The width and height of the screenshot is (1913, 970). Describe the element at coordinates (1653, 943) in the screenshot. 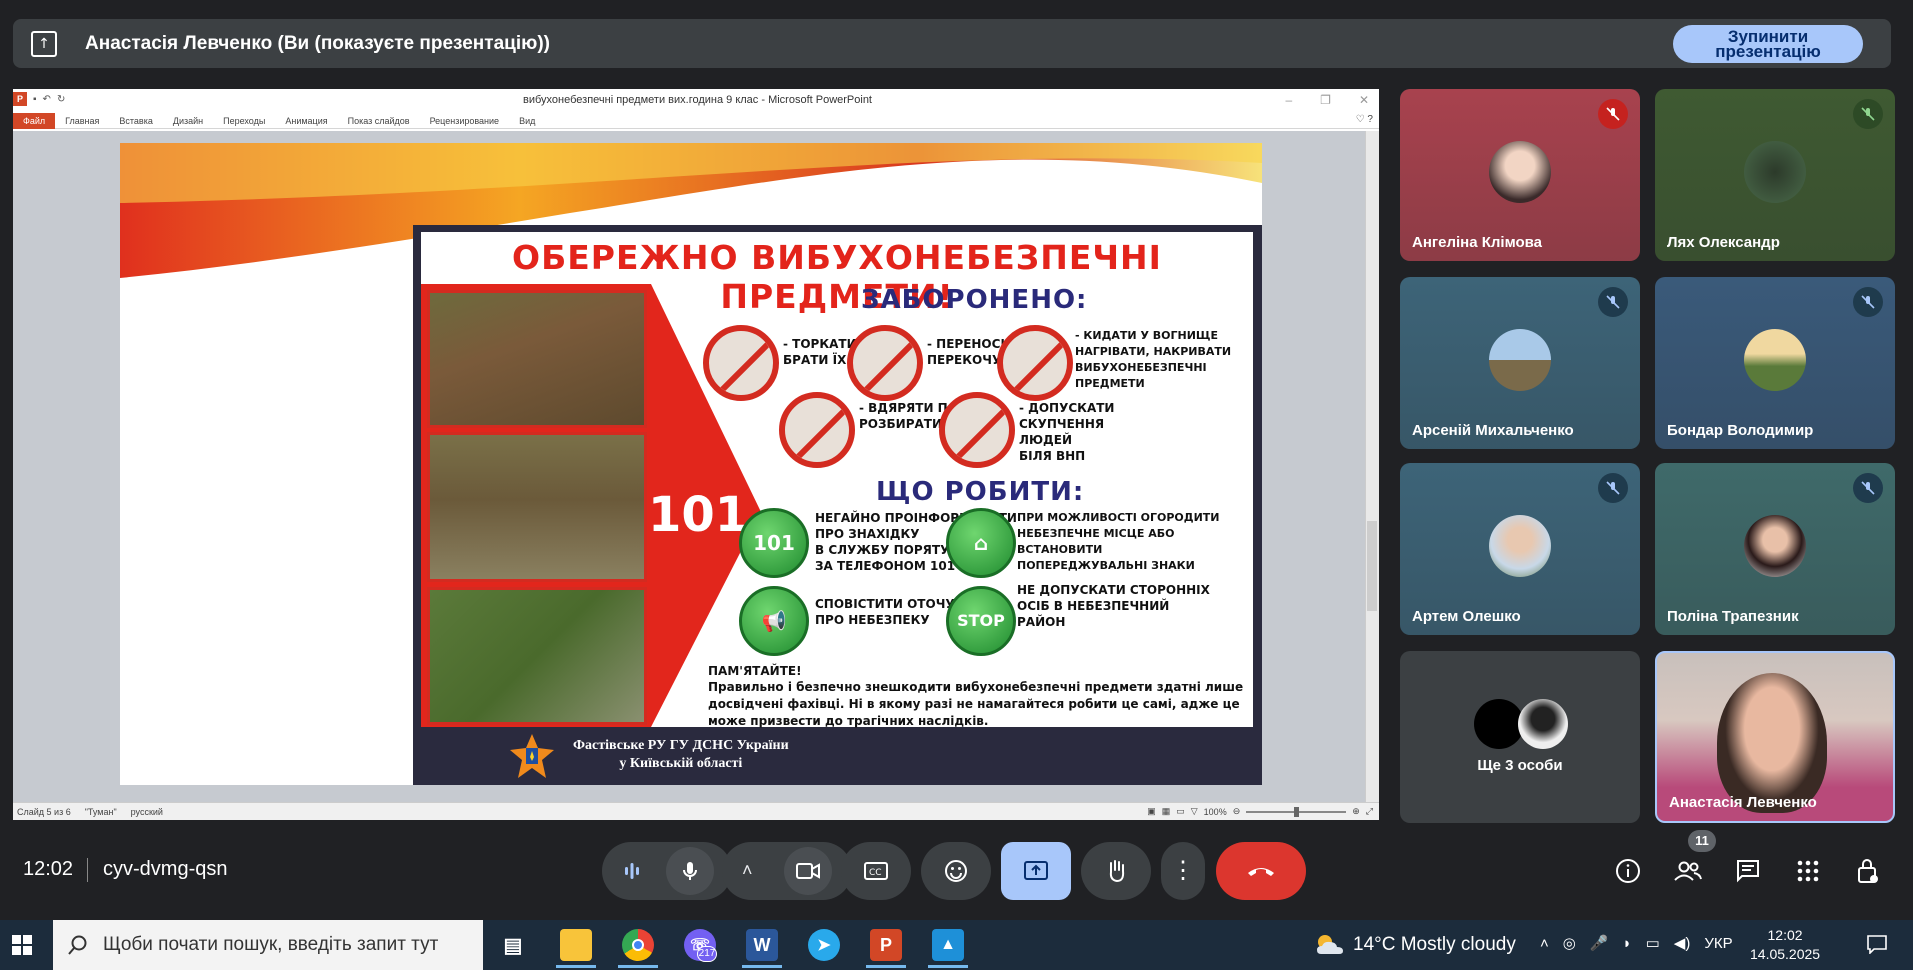

I see `battery-icon: ▭` at that location.